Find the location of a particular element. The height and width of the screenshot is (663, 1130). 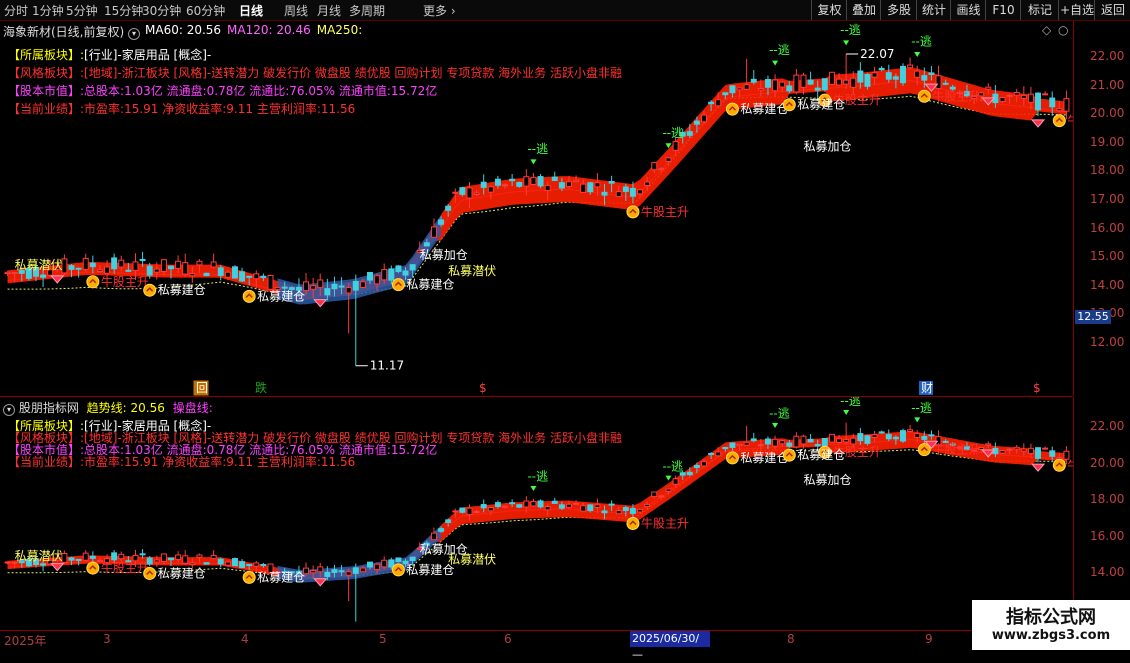

toolbar-button-5: F10 is located at coordinates (1003, 10).